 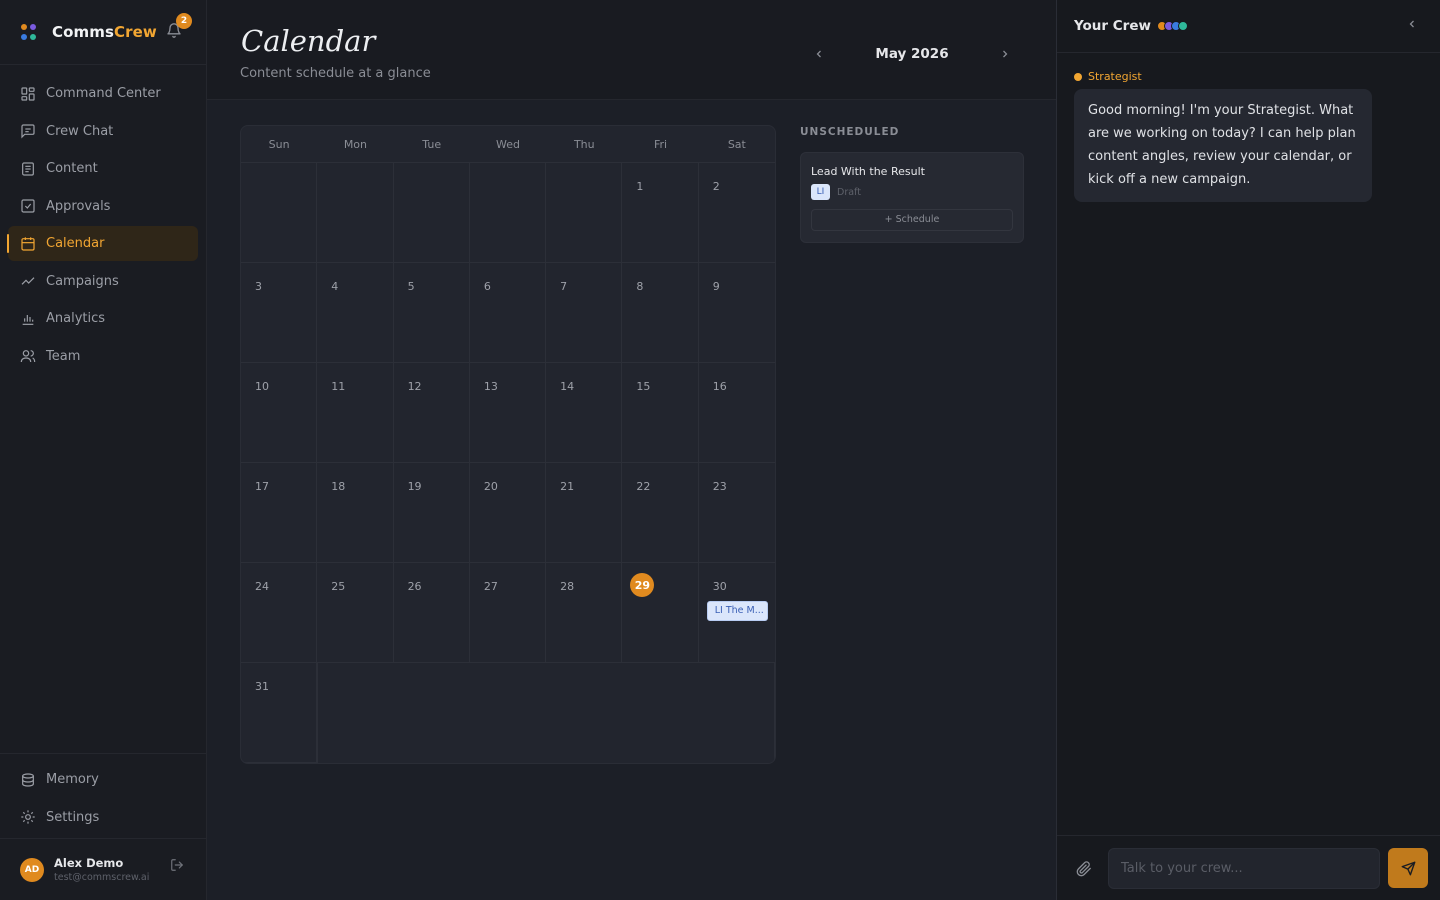 What do you see at coordinates (262, 586) in the screenshot?
I see `day-number: 24` at bounding box center [262, 586].